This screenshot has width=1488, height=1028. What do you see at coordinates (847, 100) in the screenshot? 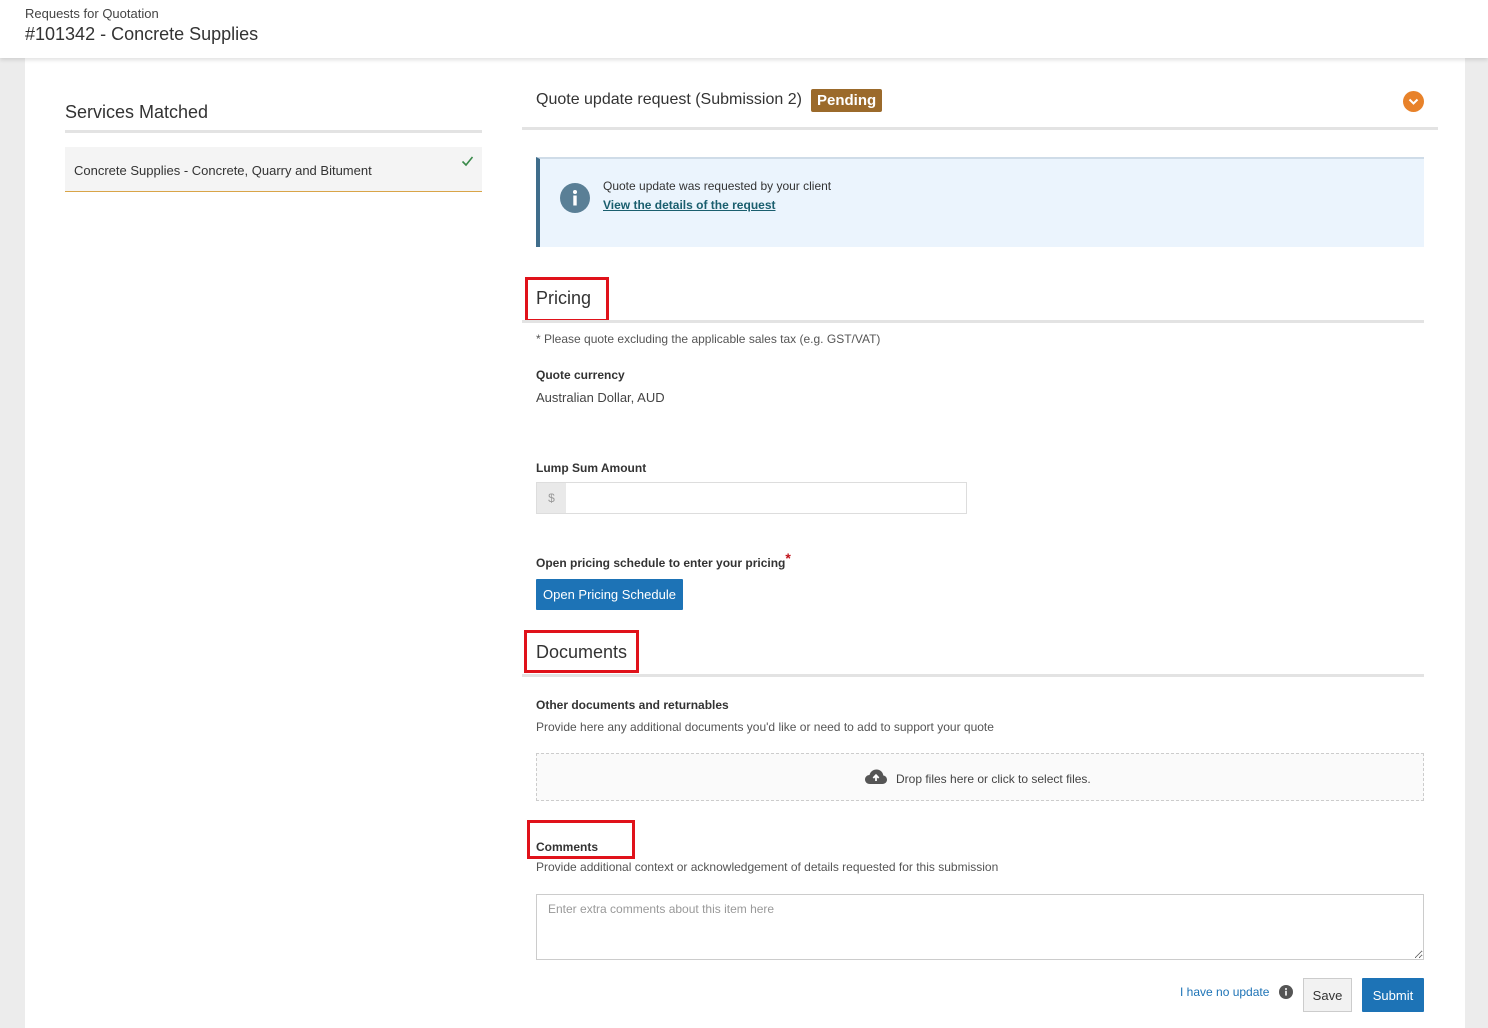
I see `status-badge: Pending` at bounding box center [847, 100].